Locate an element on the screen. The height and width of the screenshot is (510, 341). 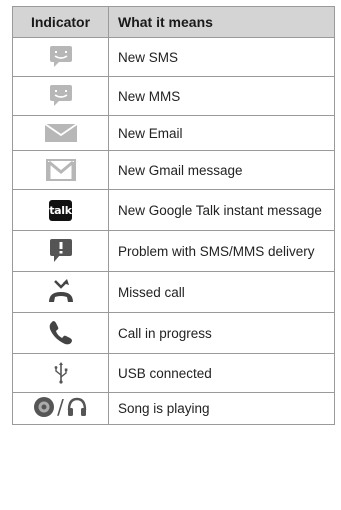
table-row: New Gmail message is located at coordinates (173, 170).